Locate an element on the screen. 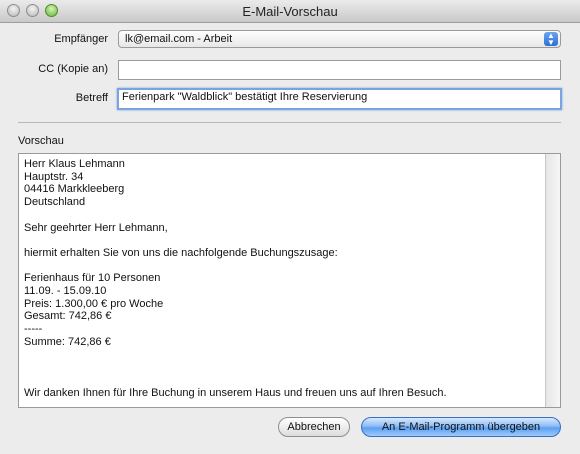 The height and width of the screenshot is (454, 580). preview-line: 11.09. - 15.09.10 is located at coordinates (65, 290).